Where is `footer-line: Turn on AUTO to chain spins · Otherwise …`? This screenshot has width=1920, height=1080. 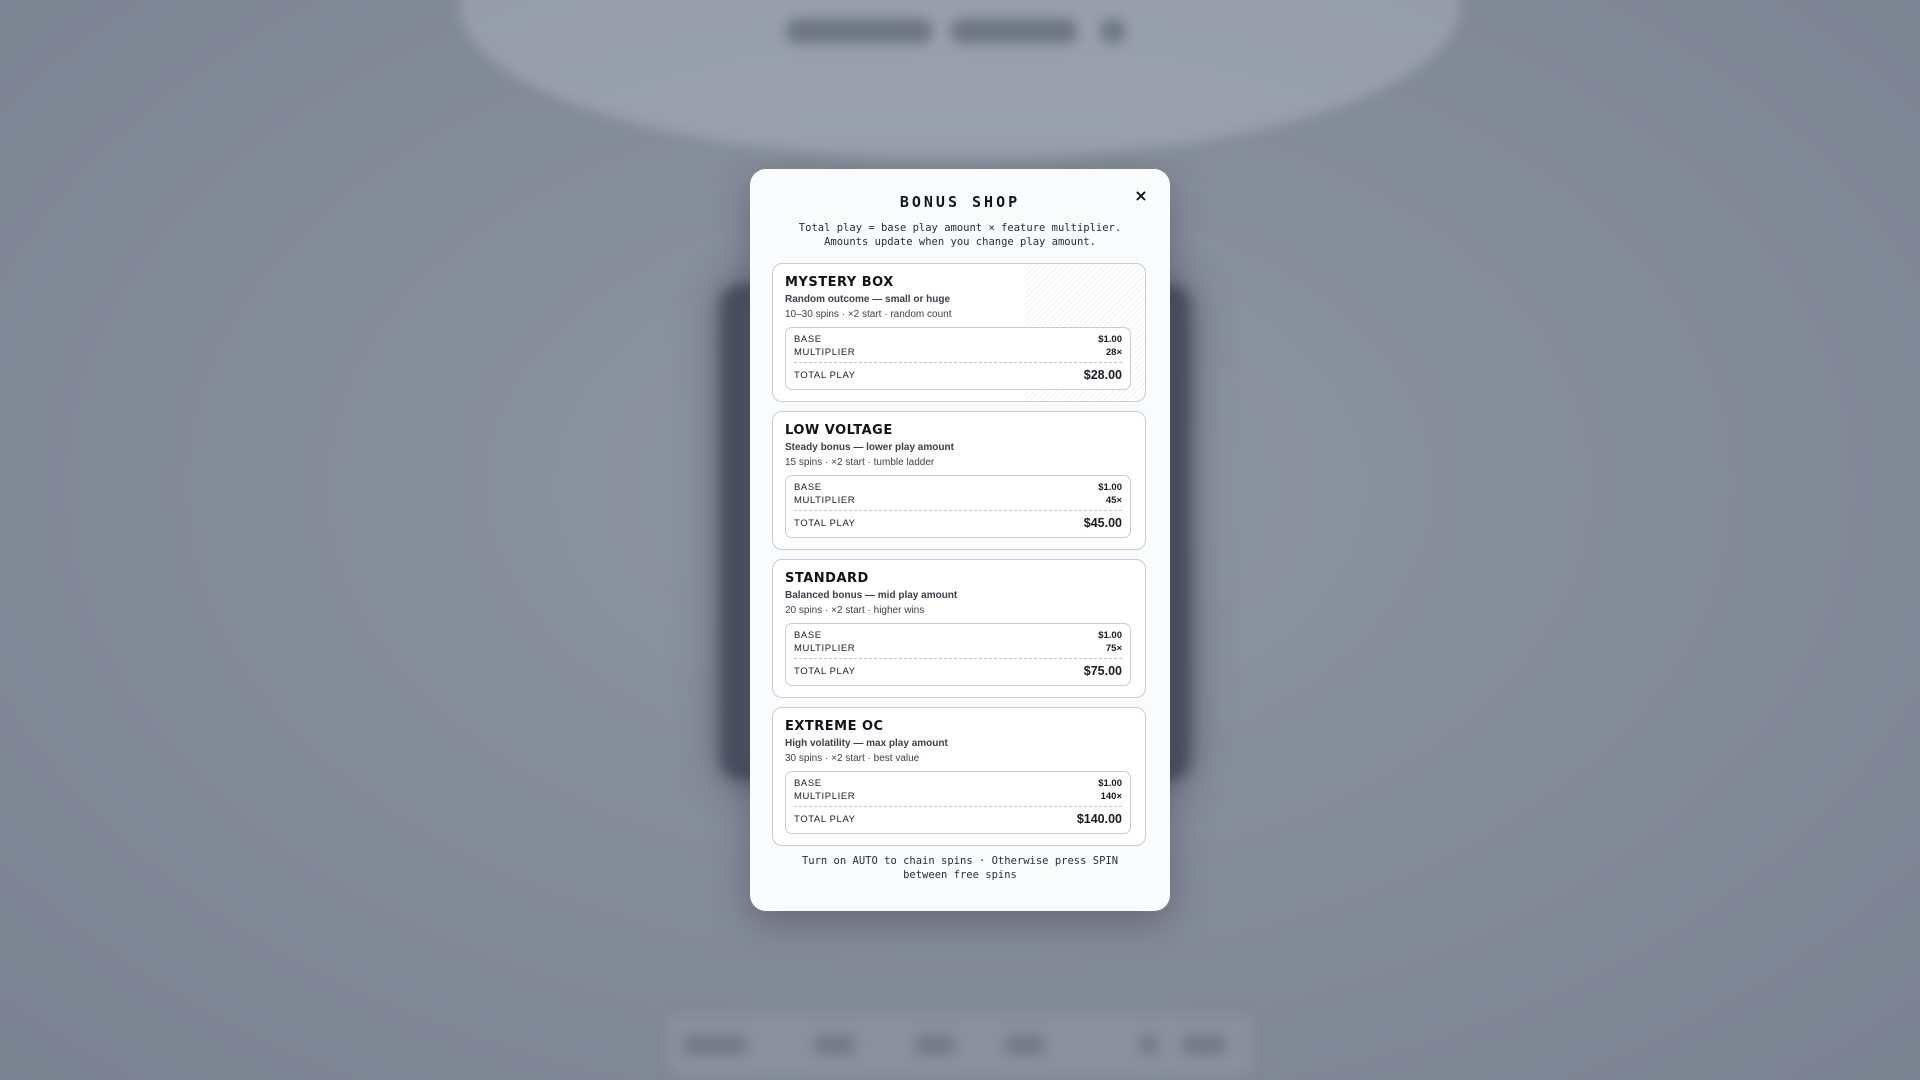 footer-line: Turn on AUTO to chain spins · Otherwise … is located at coordinates (960, 861).